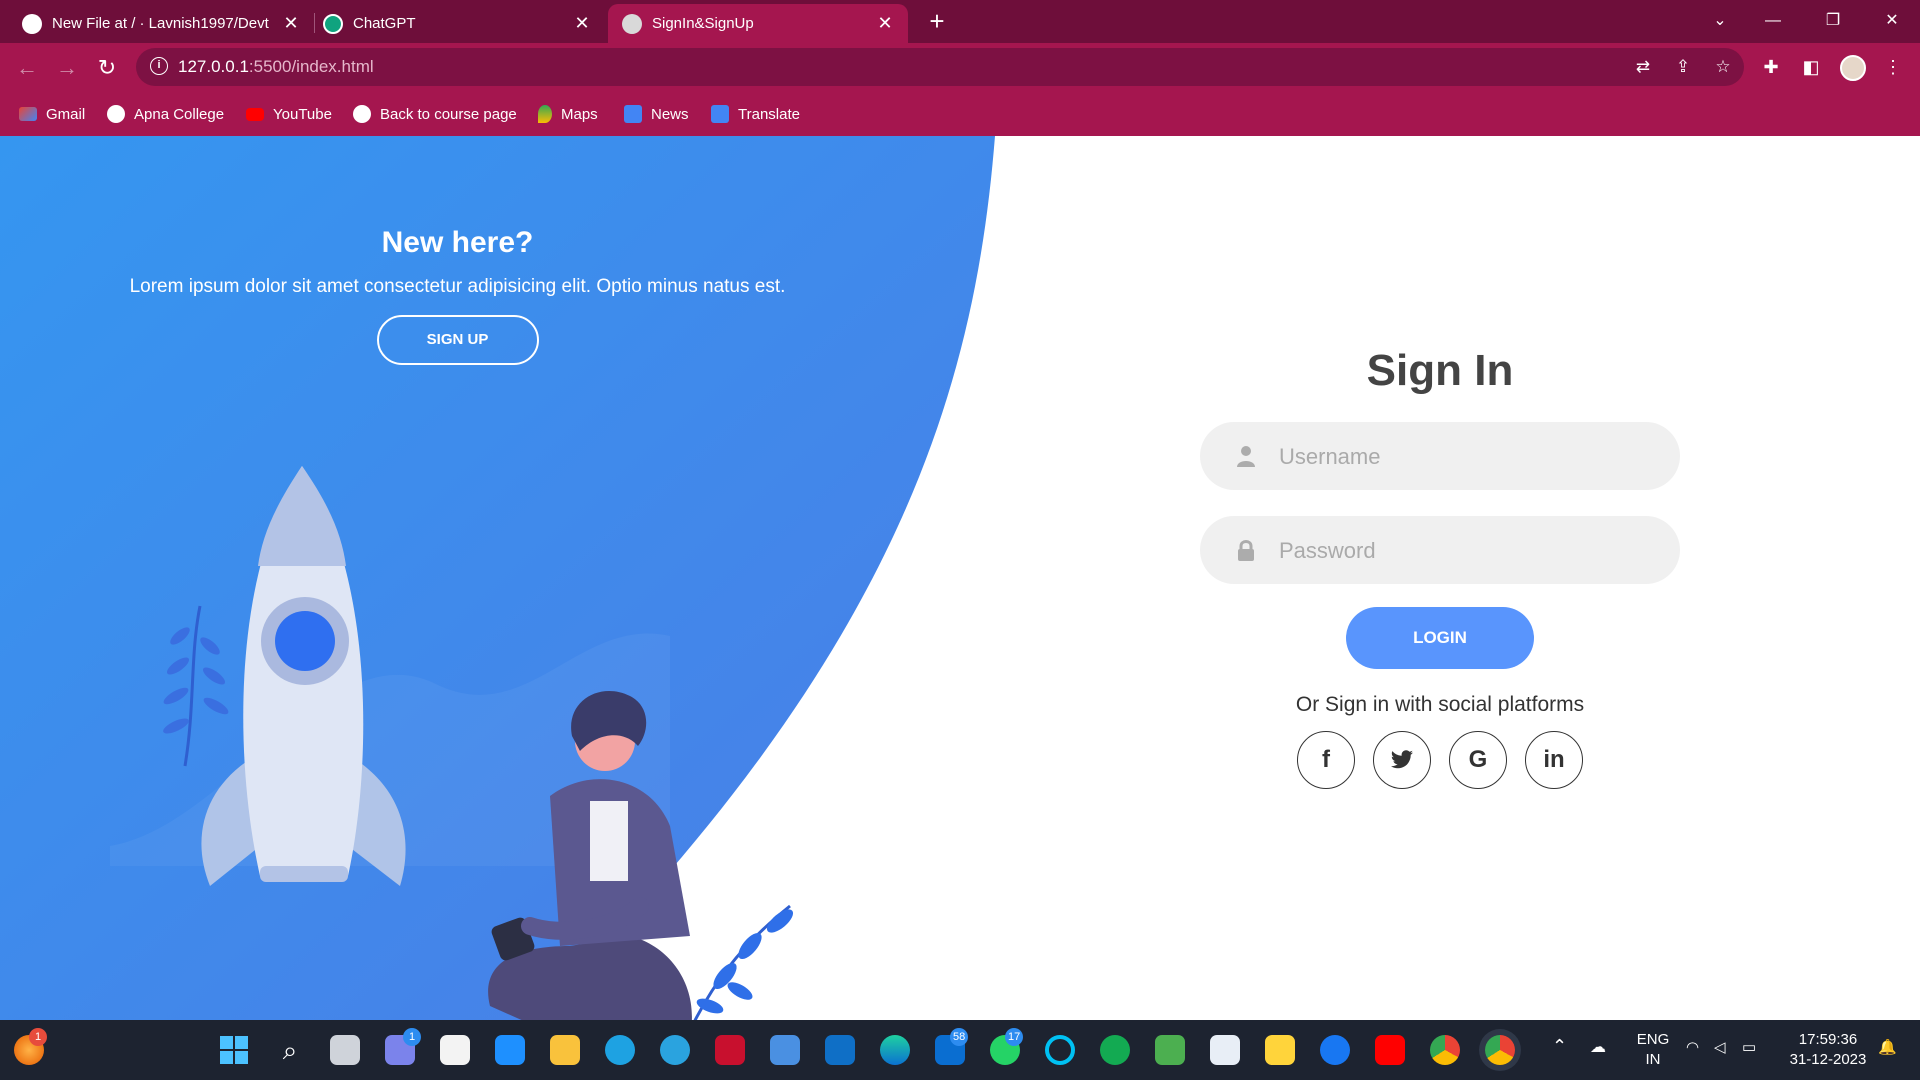  Describe the element at coordinates (1115, 1050) in the screenshot. I see `mongodb-icon` at that location.